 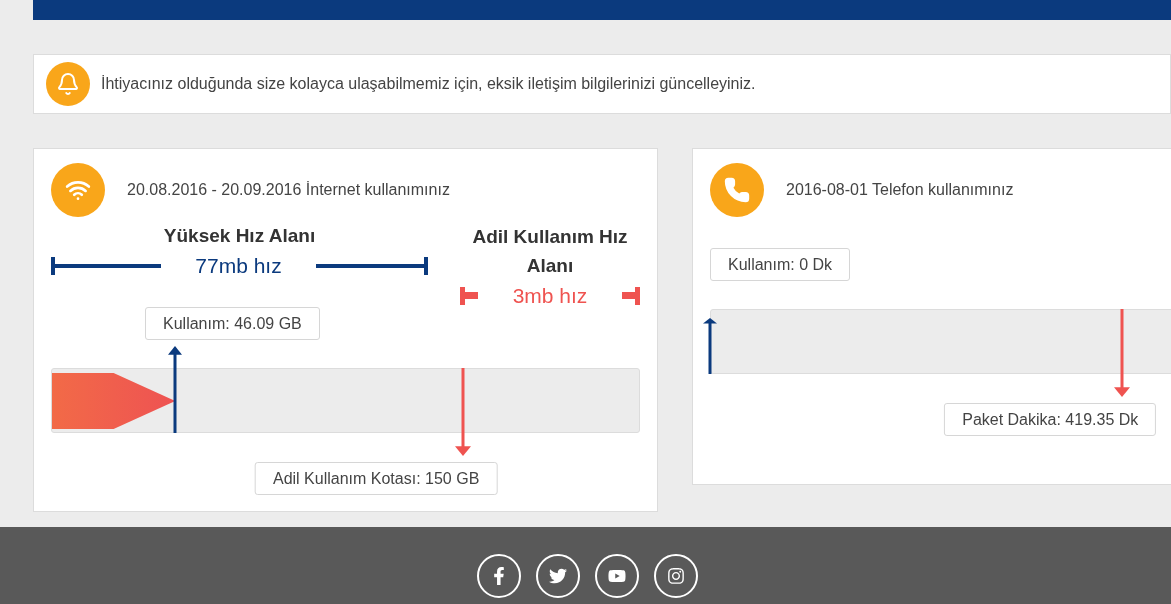 I want to click on speed-value: 77mb hız, so click(x=238, y=266).